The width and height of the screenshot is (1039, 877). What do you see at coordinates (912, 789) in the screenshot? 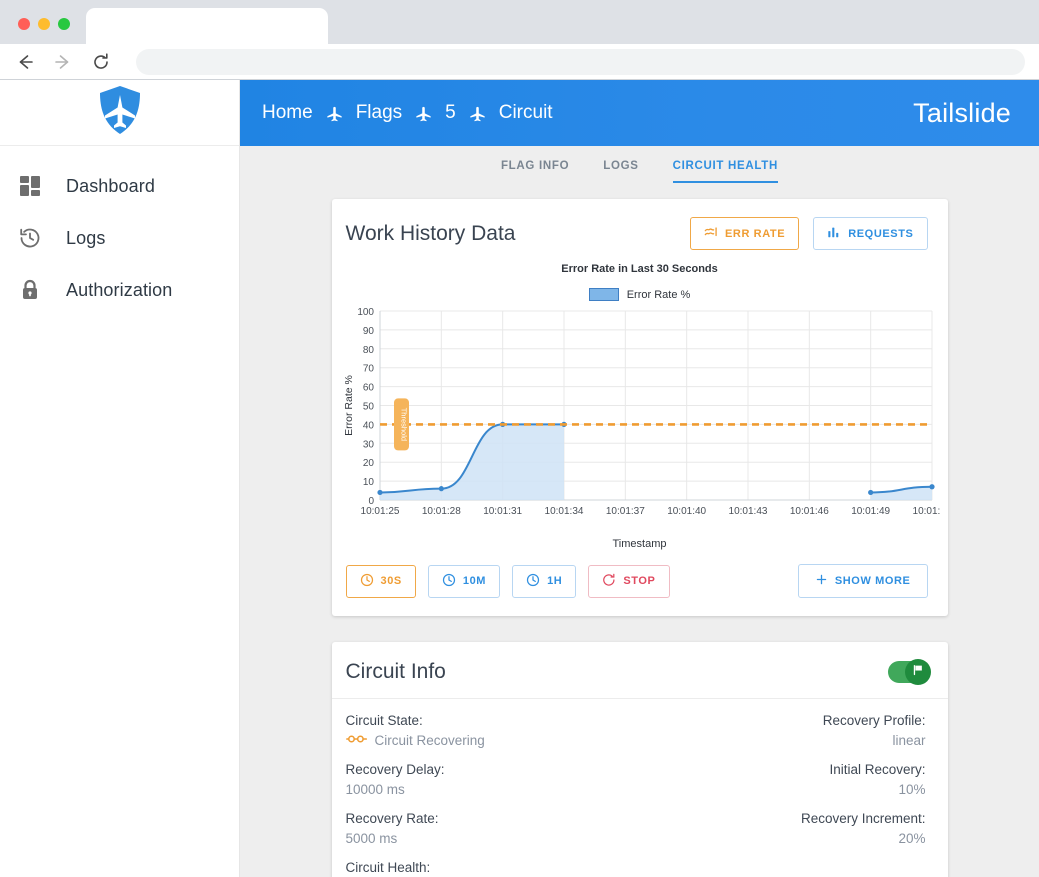
I see `initial-recovery-value: 10%` at bounding box center [912, 789].